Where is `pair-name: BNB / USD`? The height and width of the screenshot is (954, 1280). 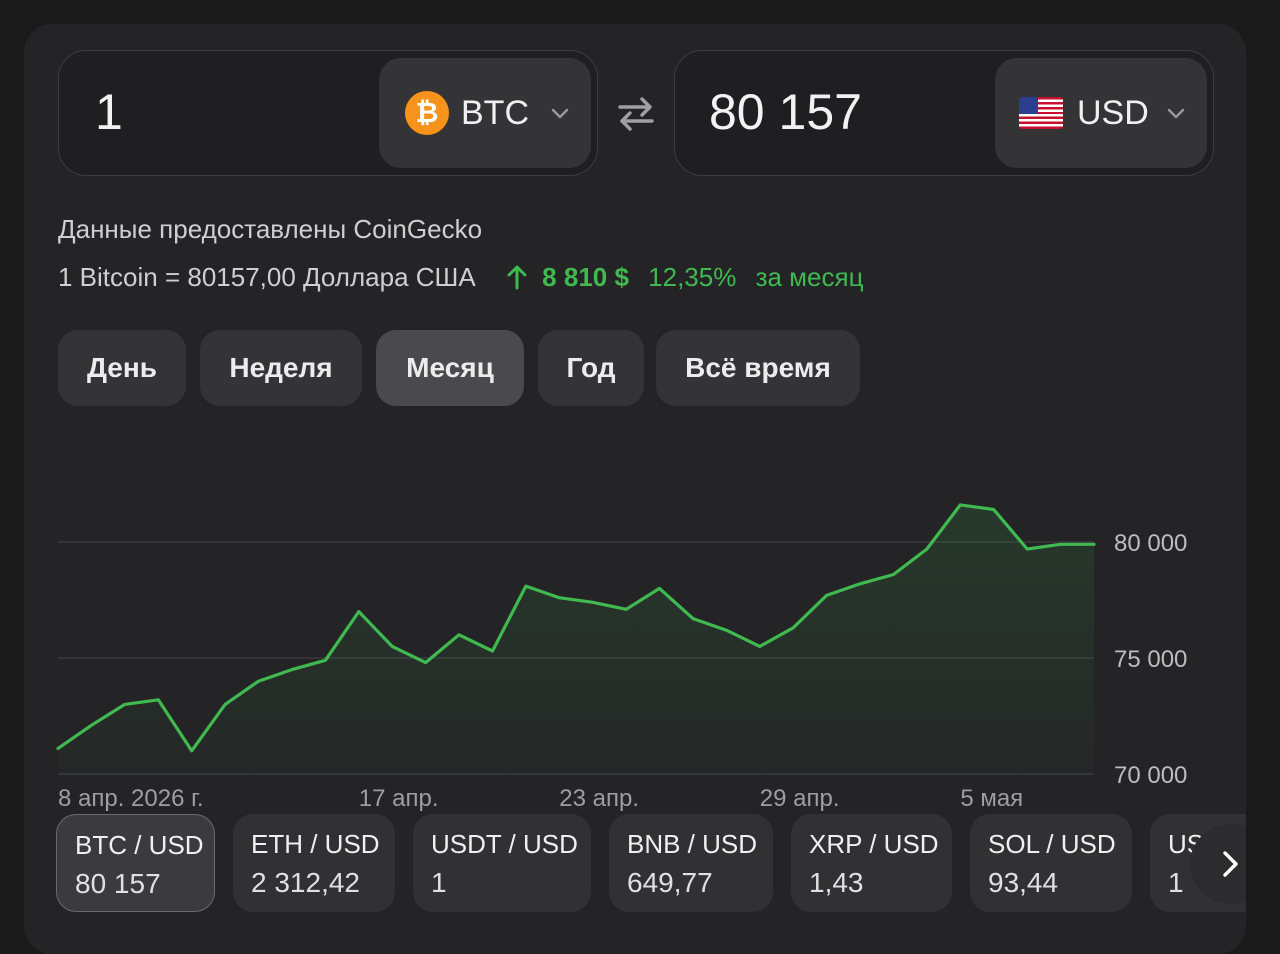 pair-name: BNB / USD is located at coordinates (692, 844).